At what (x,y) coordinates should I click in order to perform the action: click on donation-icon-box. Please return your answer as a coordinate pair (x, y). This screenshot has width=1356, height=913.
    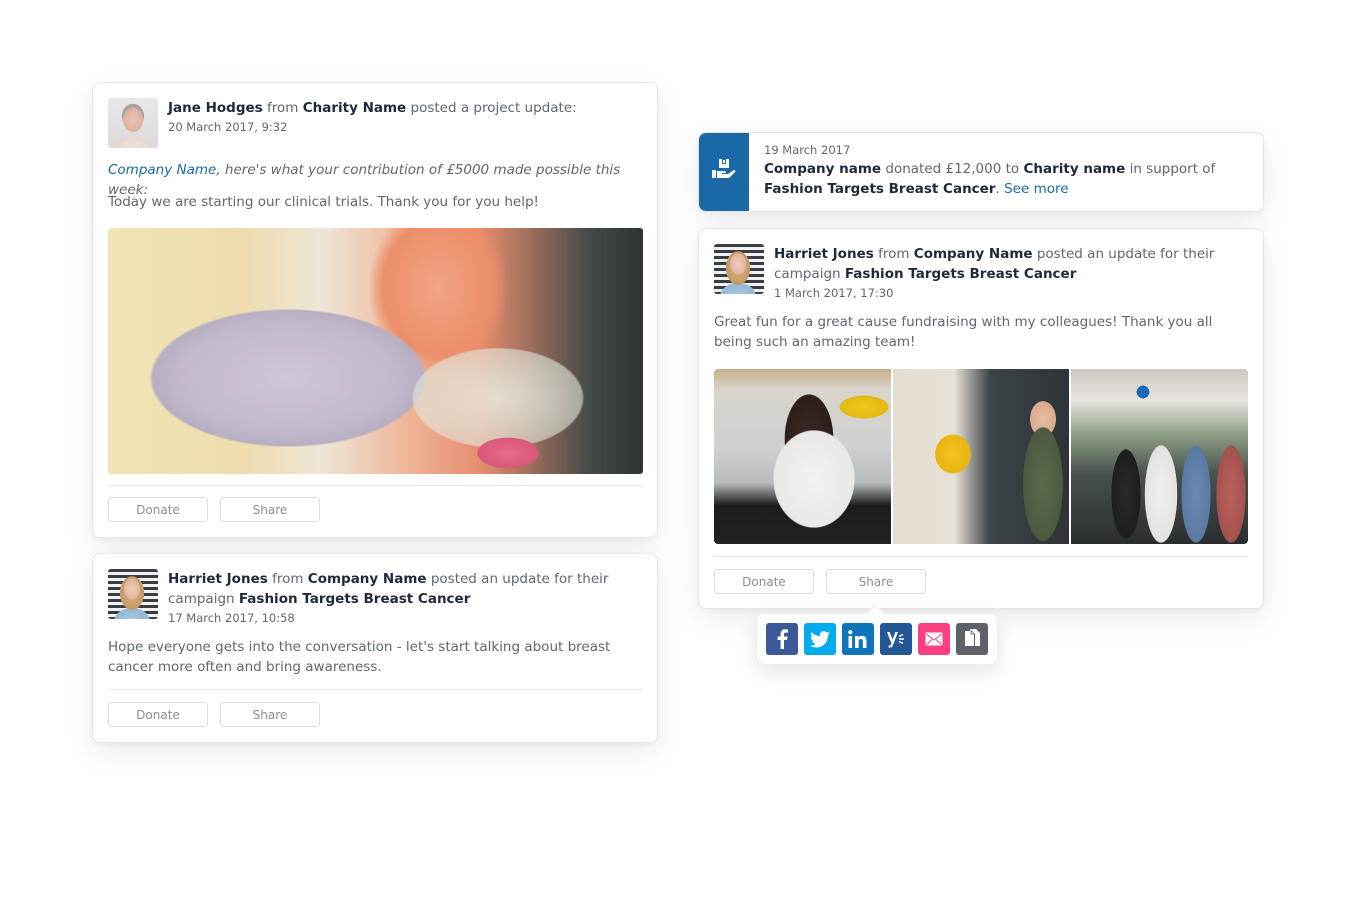
    Looking at the image, I should click on (724, 172).